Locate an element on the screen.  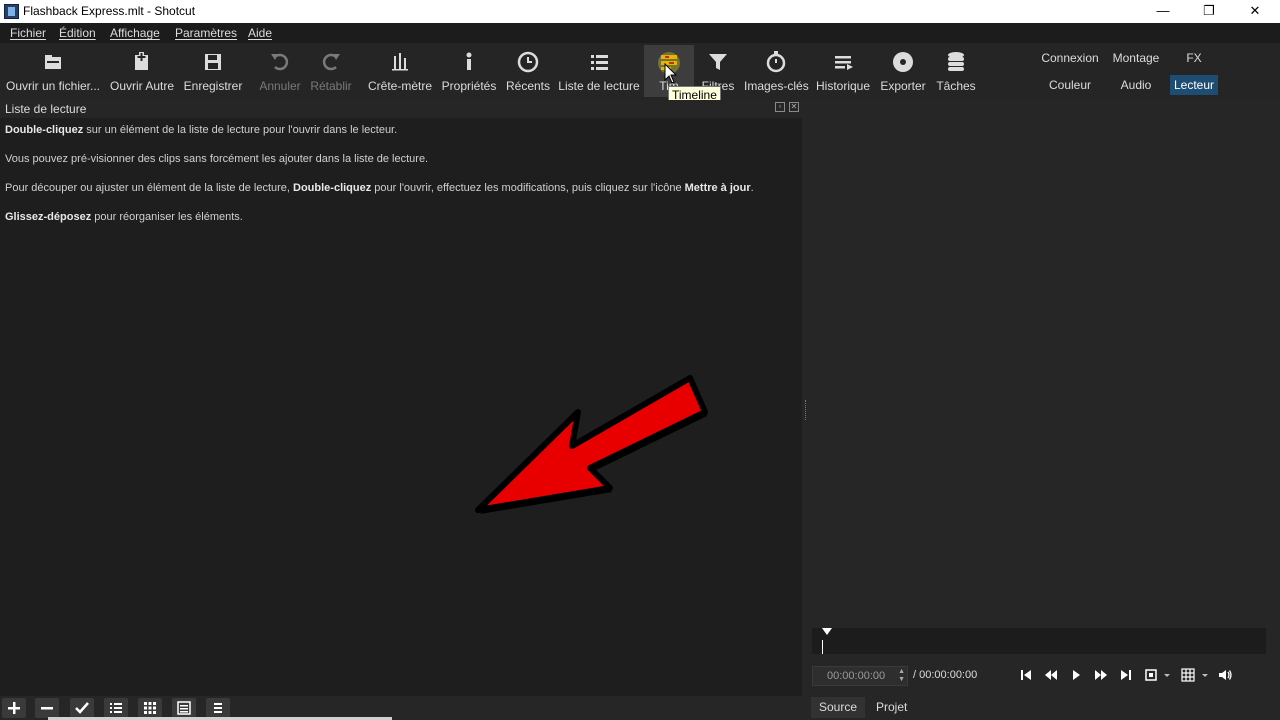
splitter-grip is located at coordinates (806, 410).